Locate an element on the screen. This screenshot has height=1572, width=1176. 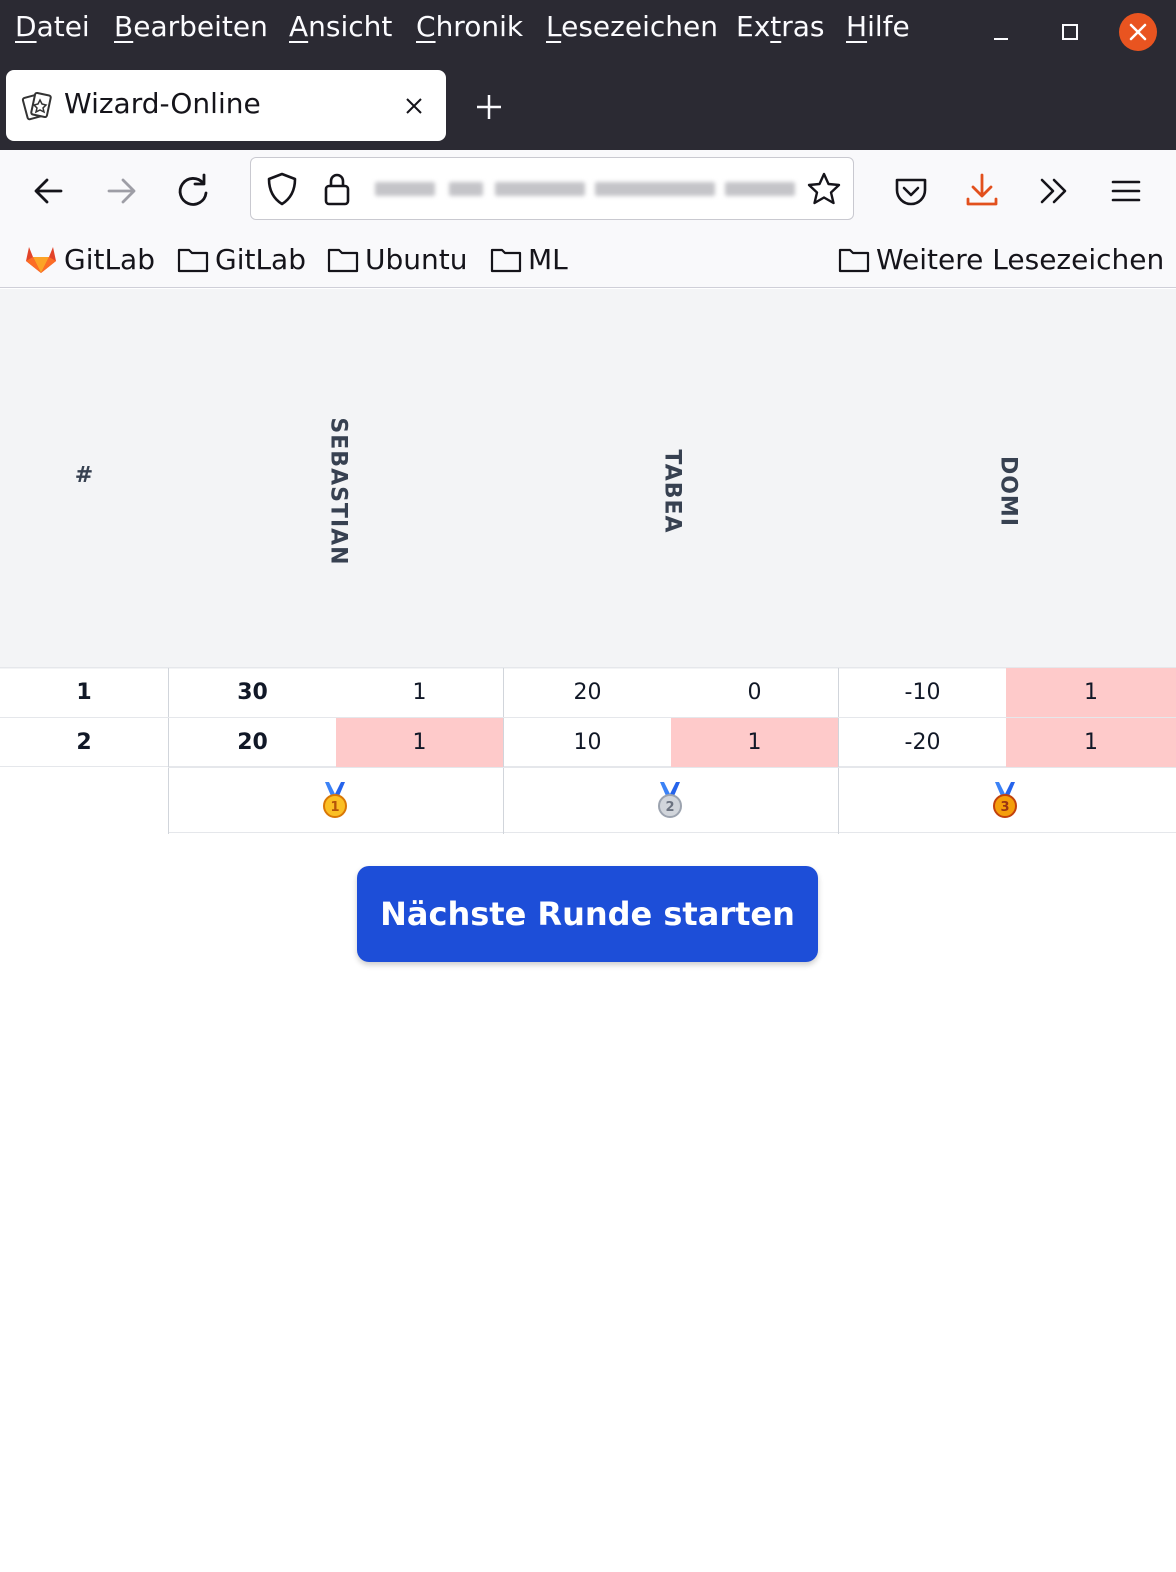
pocket-button is located at coordinates (911, 191).